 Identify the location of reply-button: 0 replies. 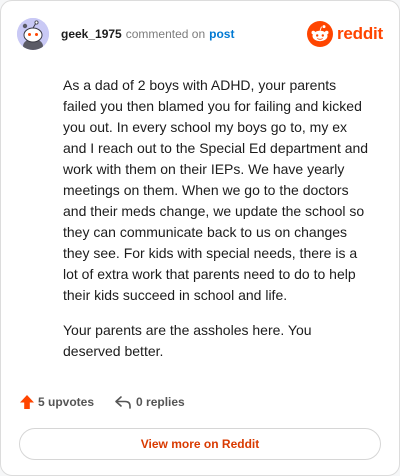
(149, 402).